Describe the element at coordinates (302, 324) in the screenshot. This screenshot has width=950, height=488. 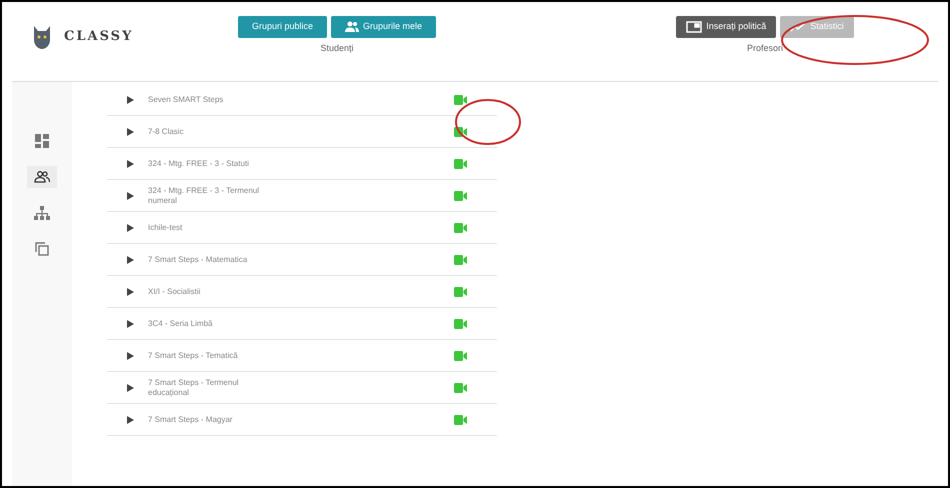
I see `group-row: 3C4 - Seria Limbă` at that location.